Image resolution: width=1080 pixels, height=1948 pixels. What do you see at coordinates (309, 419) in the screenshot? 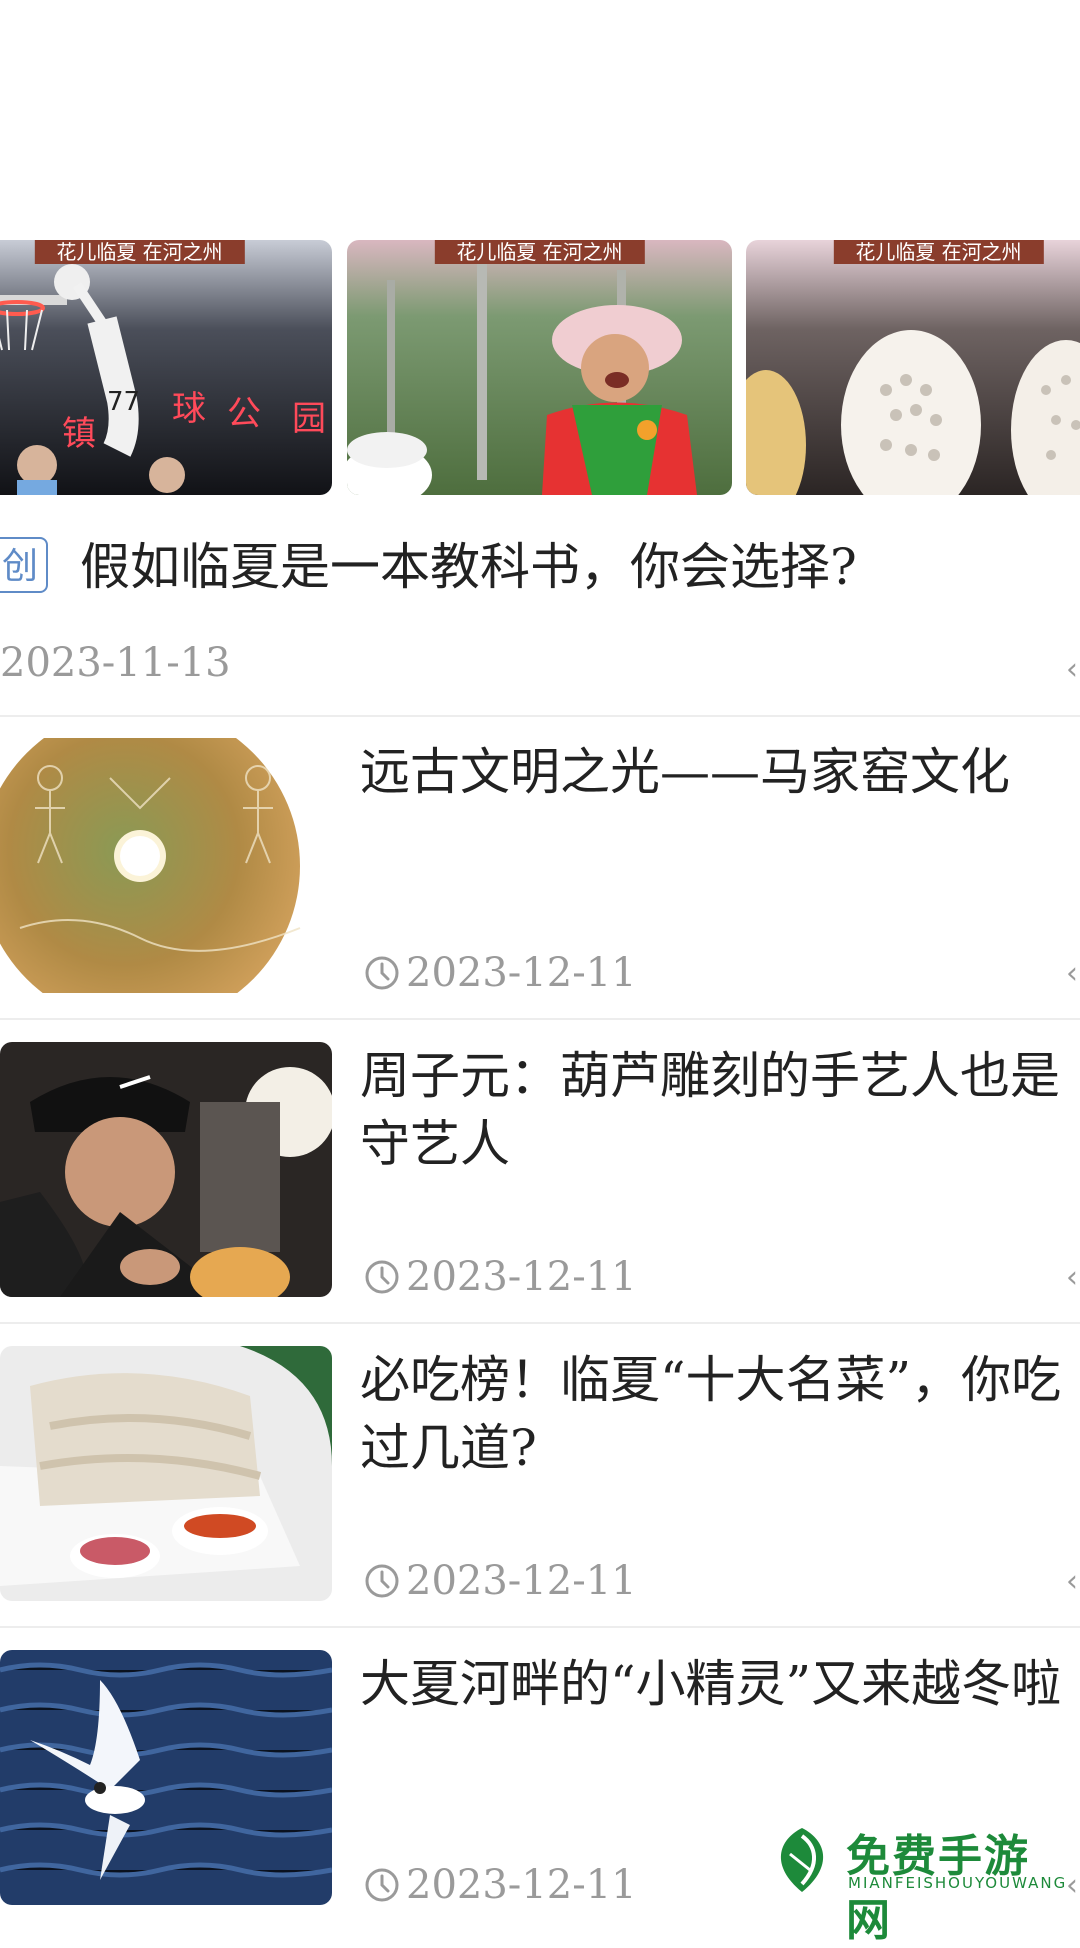
I see `photo-text: 园` at bounding box center [309, 419].